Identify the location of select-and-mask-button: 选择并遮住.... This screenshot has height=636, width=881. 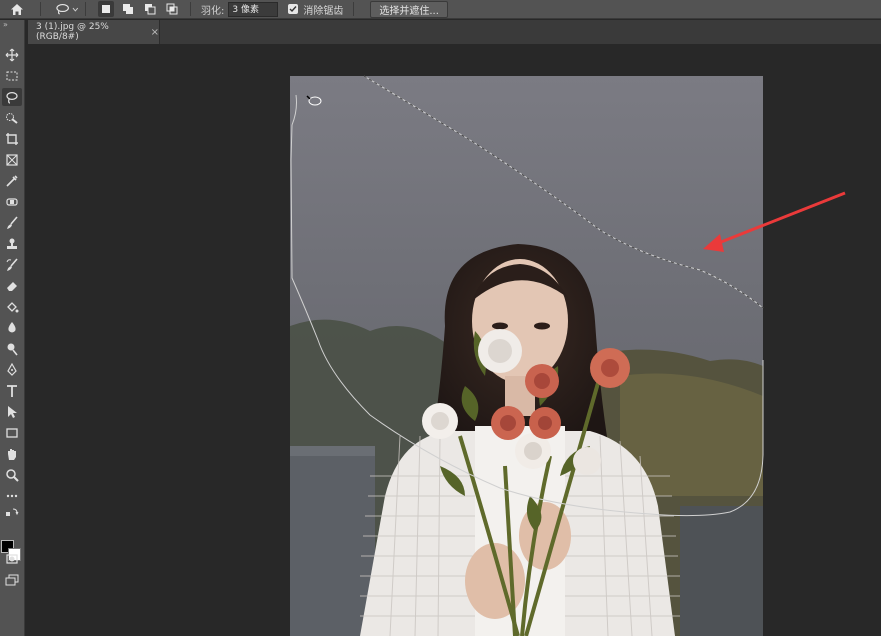
(409, 9).